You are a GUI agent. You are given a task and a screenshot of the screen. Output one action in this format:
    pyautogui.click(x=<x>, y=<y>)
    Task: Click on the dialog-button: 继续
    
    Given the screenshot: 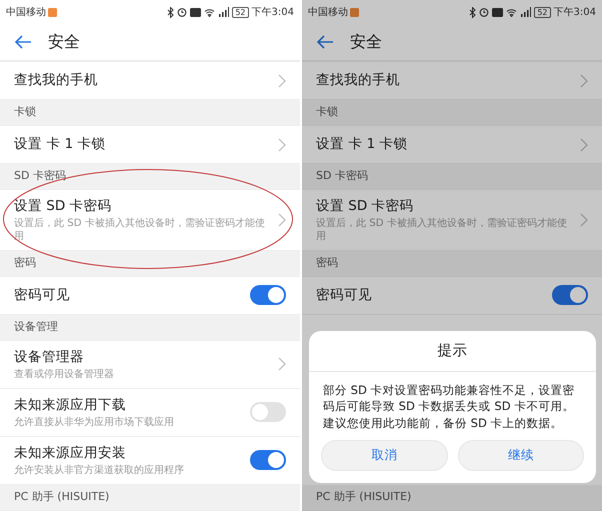 What is the action you would take?
    pyautogui.click(x=521, y=455)
    